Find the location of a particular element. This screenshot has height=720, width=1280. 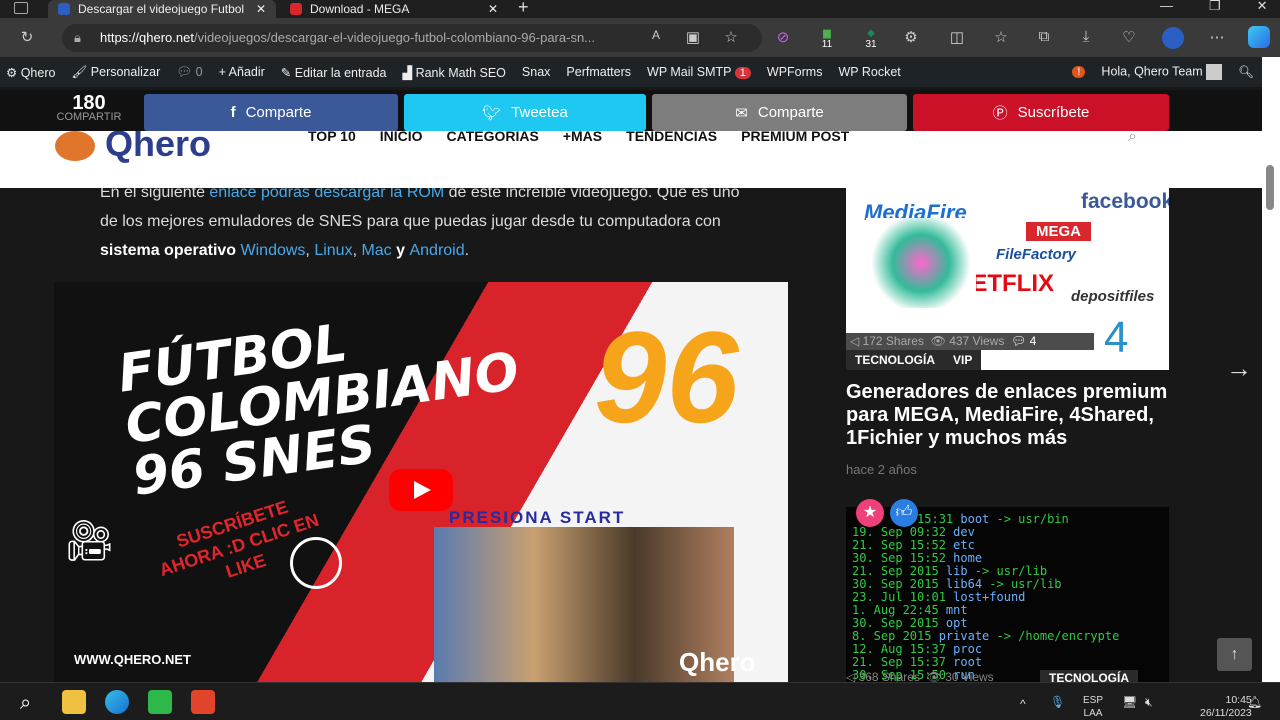

wp-site-link: ⚙ Qhero is located at coordinates (30, 72).